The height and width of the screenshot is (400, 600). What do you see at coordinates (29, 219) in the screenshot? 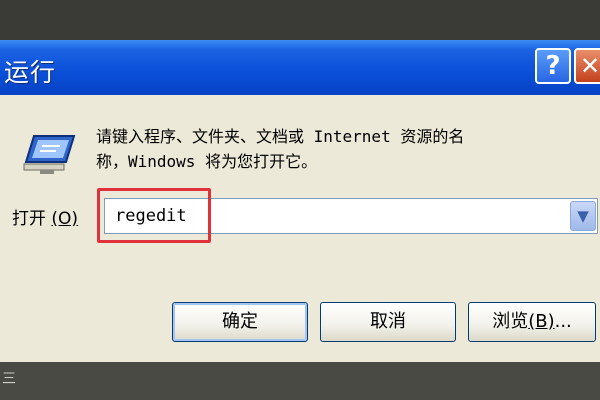
I see `open-label-text: 打开` at bounding box center [29, 219].